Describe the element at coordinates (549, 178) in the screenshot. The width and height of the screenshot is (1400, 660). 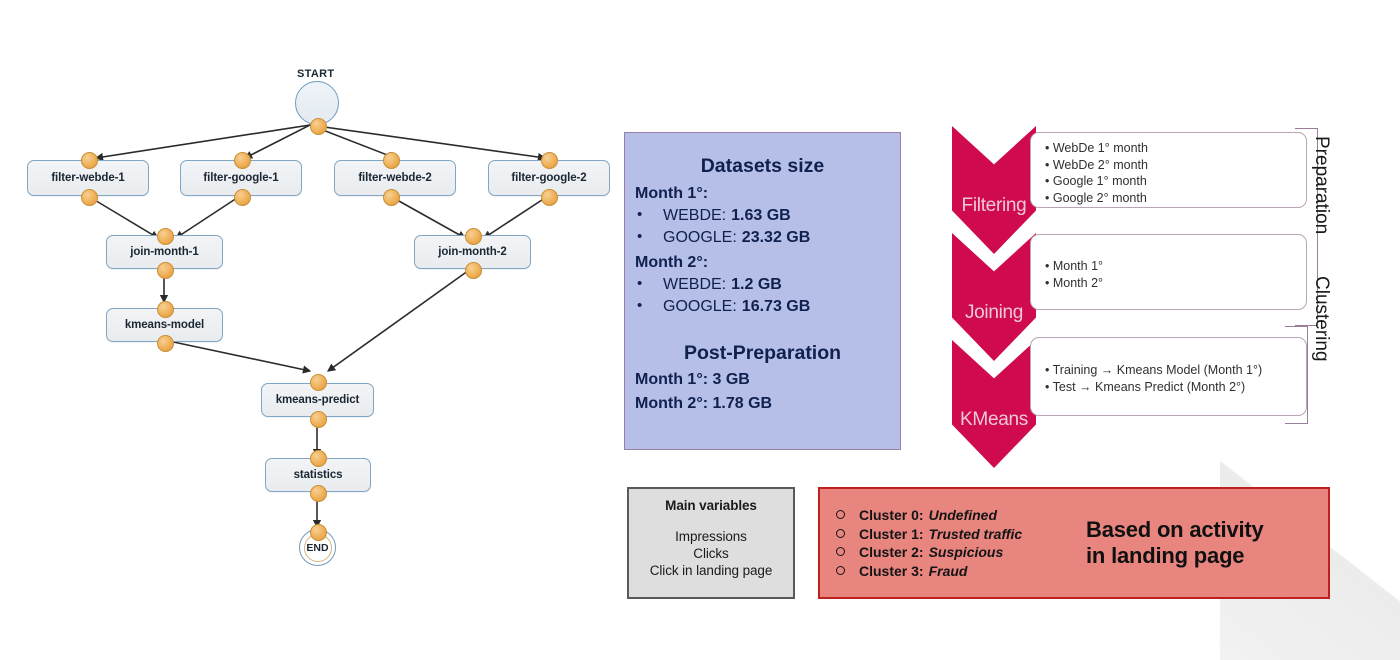
I see `node-label: filter-google-2` at that location.